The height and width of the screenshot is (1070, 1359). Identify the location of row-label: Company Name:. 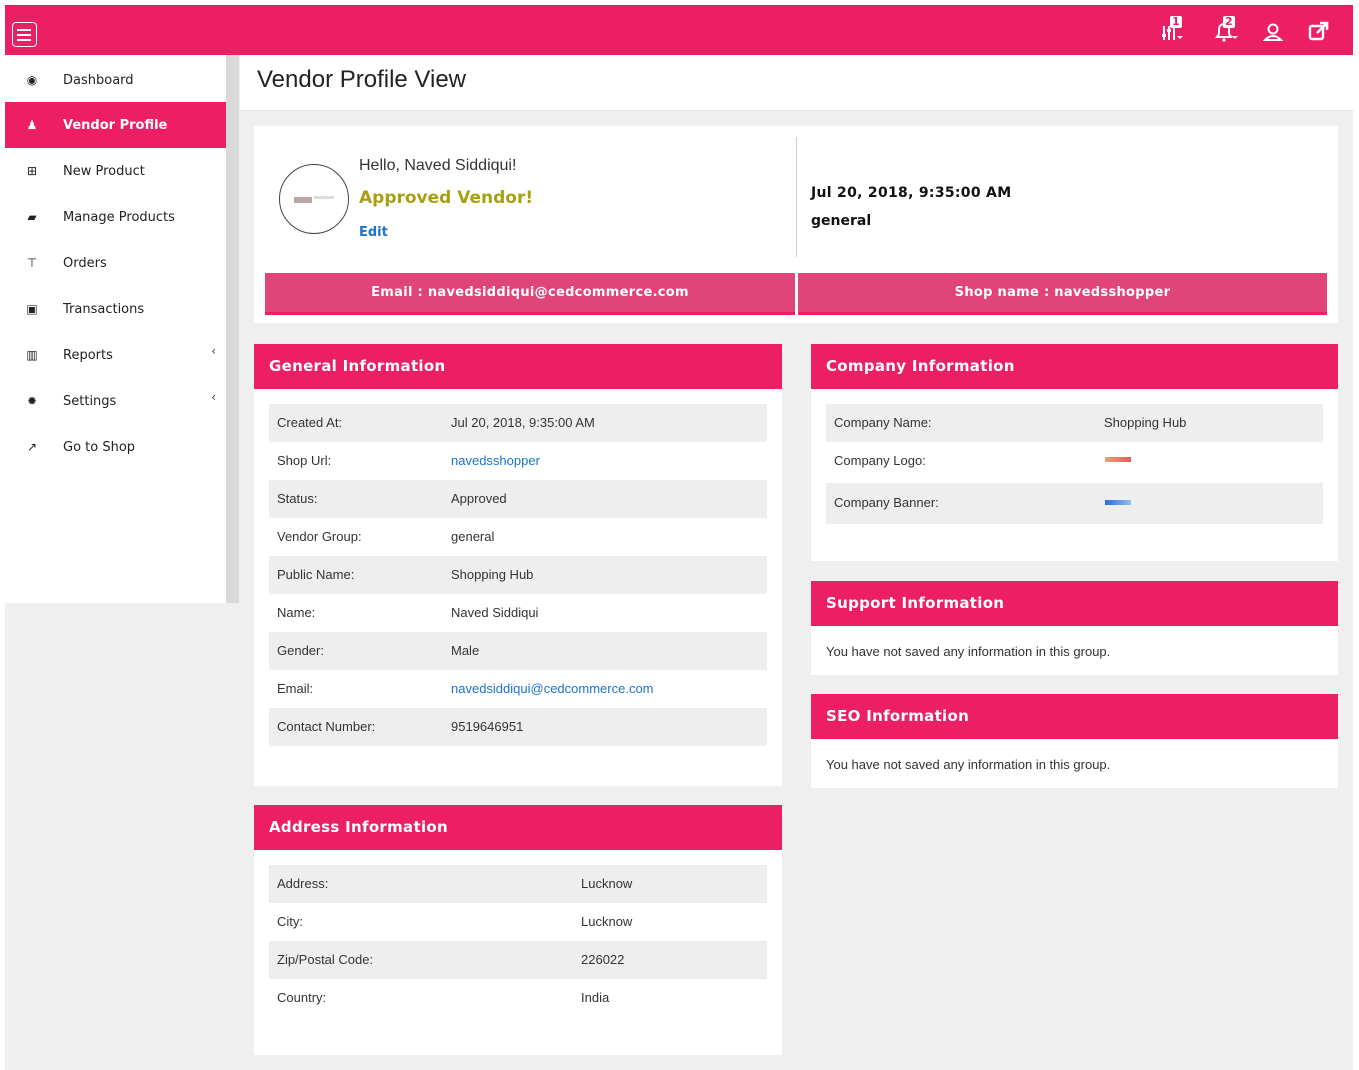
(883, 422).